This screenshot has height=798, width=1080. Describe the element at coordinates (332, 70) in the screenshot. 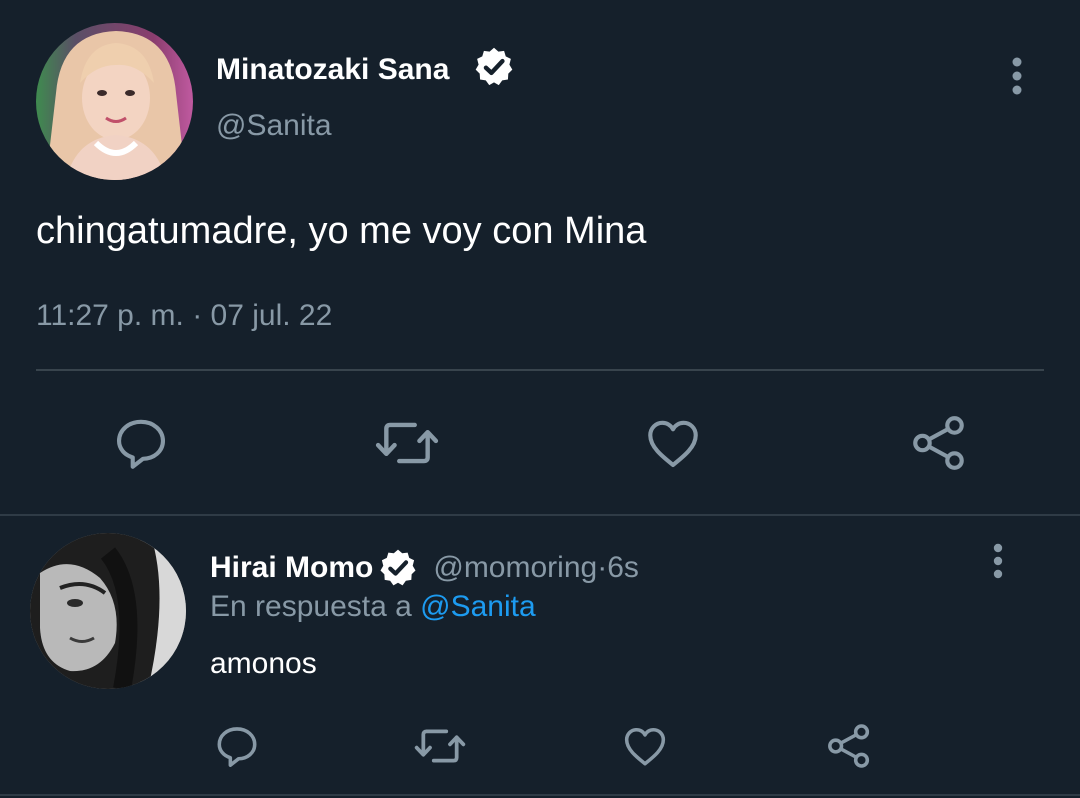

I see `author-name: Minatozaki Sana` at that location.